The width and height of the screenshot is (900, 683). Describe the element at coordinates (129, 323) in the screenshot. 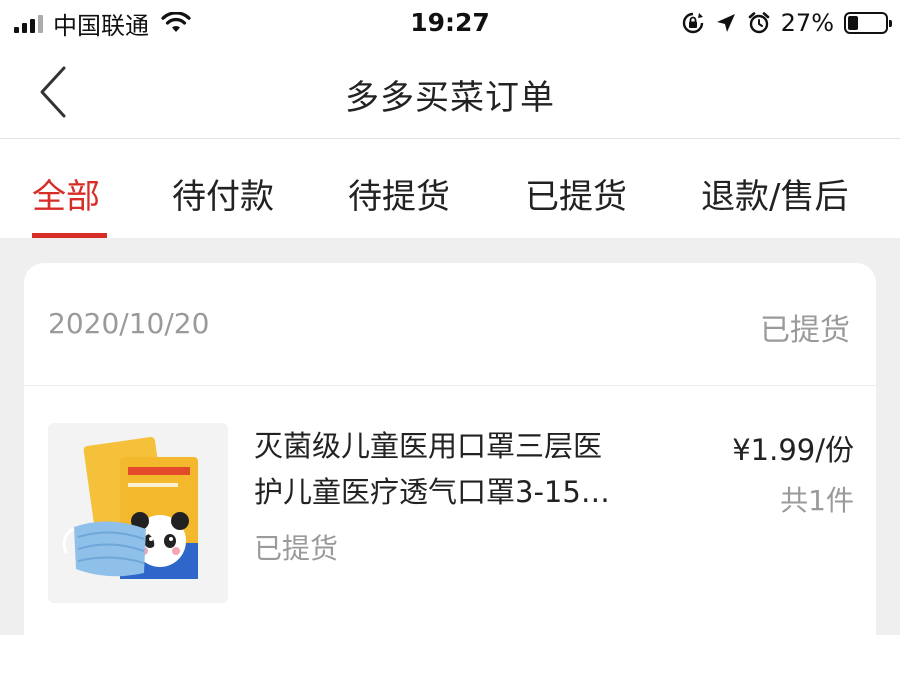

I see `order-date: 2020/10/20` at that location.